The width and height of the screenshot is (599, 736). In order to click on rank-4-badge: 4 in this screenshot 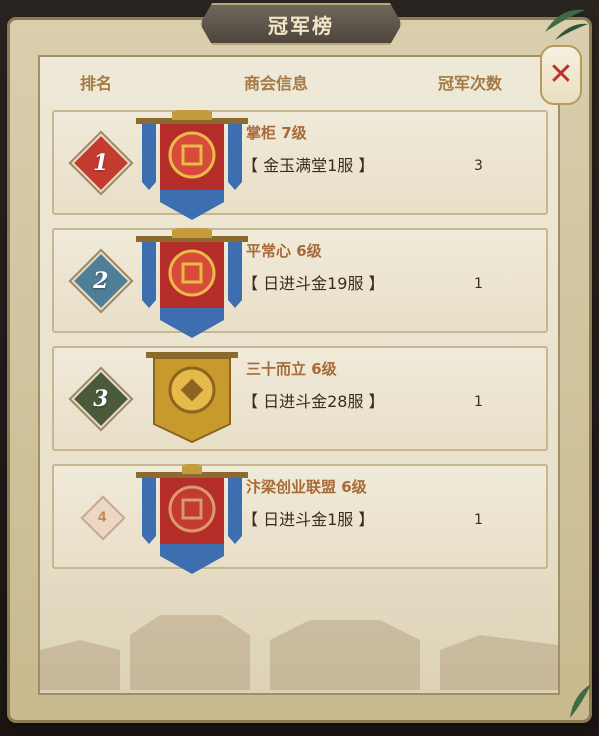, I will do `click(103, 518)`.